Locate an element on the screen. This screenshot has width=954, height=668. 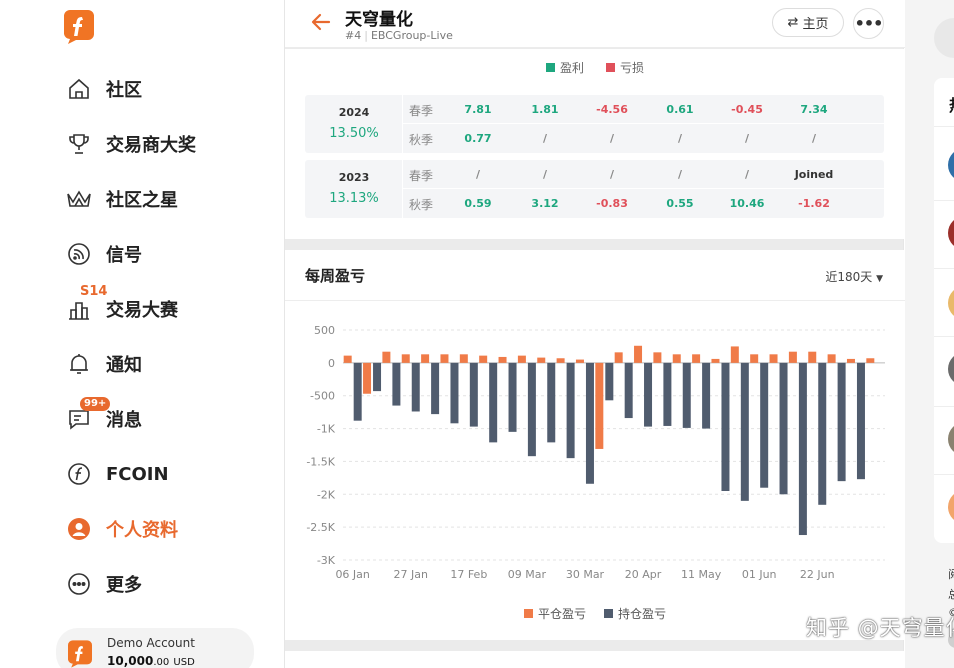
y-tick-label: -2K is located at coordinates (326, 494).